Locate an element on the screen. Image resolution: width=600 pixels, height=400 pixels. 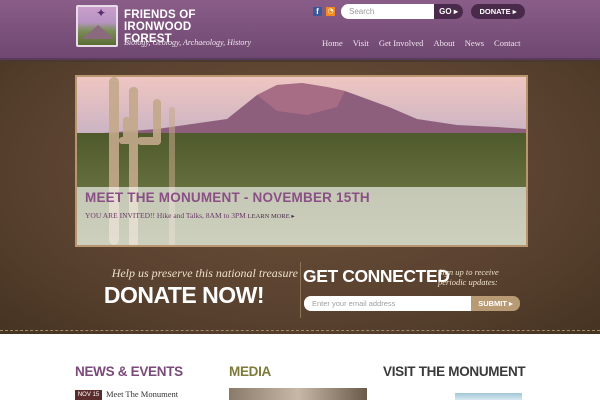
submit-button: SUBMIT ▸ is located at coordinates (495, 303).